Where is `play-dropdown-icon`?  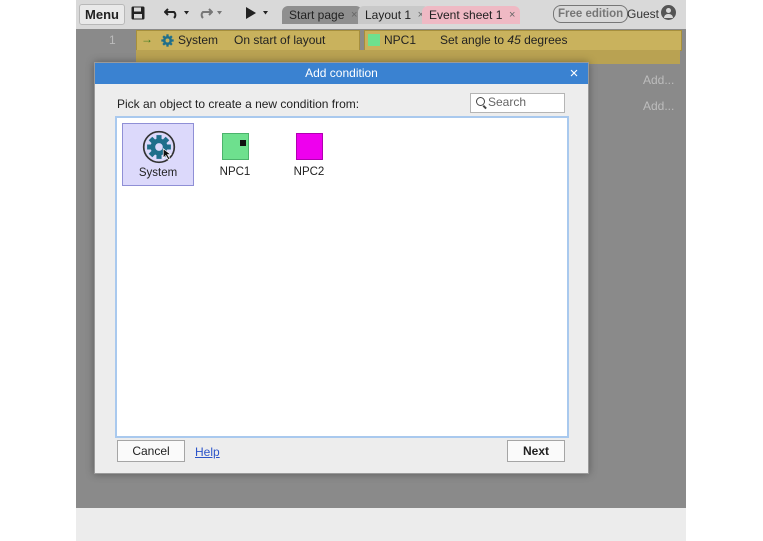 play-dropdown-icon is located at coordinates (265, 13).